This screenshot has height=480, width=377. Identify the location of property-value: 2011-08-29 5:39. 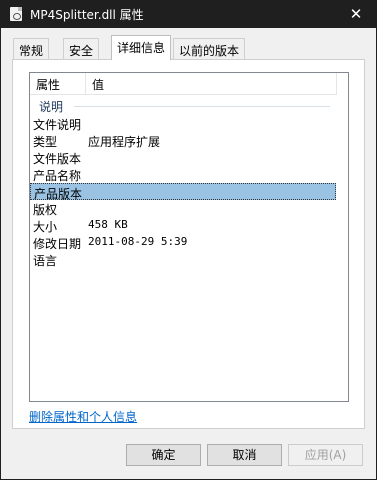
(138, 241).